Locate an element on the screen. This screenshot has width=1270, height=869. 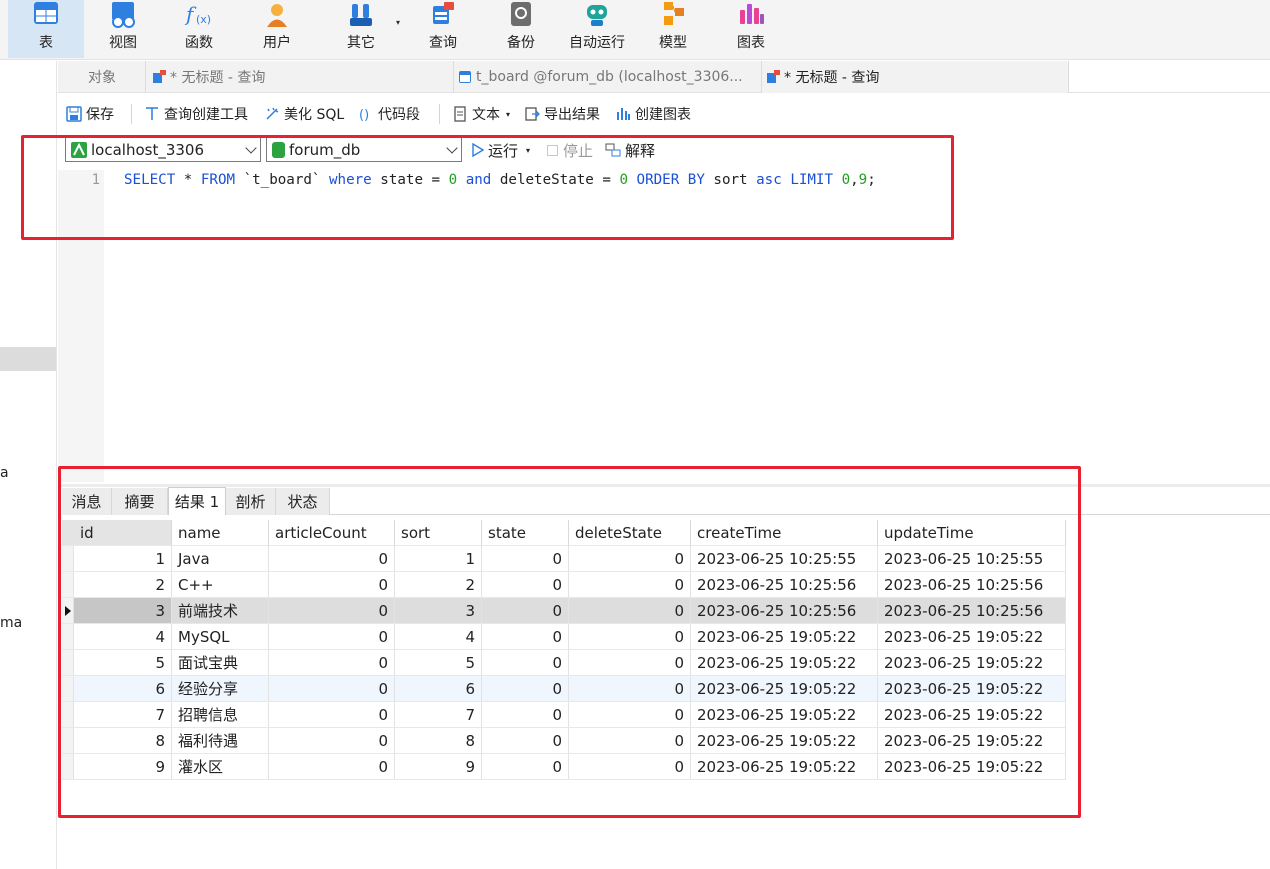
run-button: 运行 ▾ is located at coordinates (501, 150).